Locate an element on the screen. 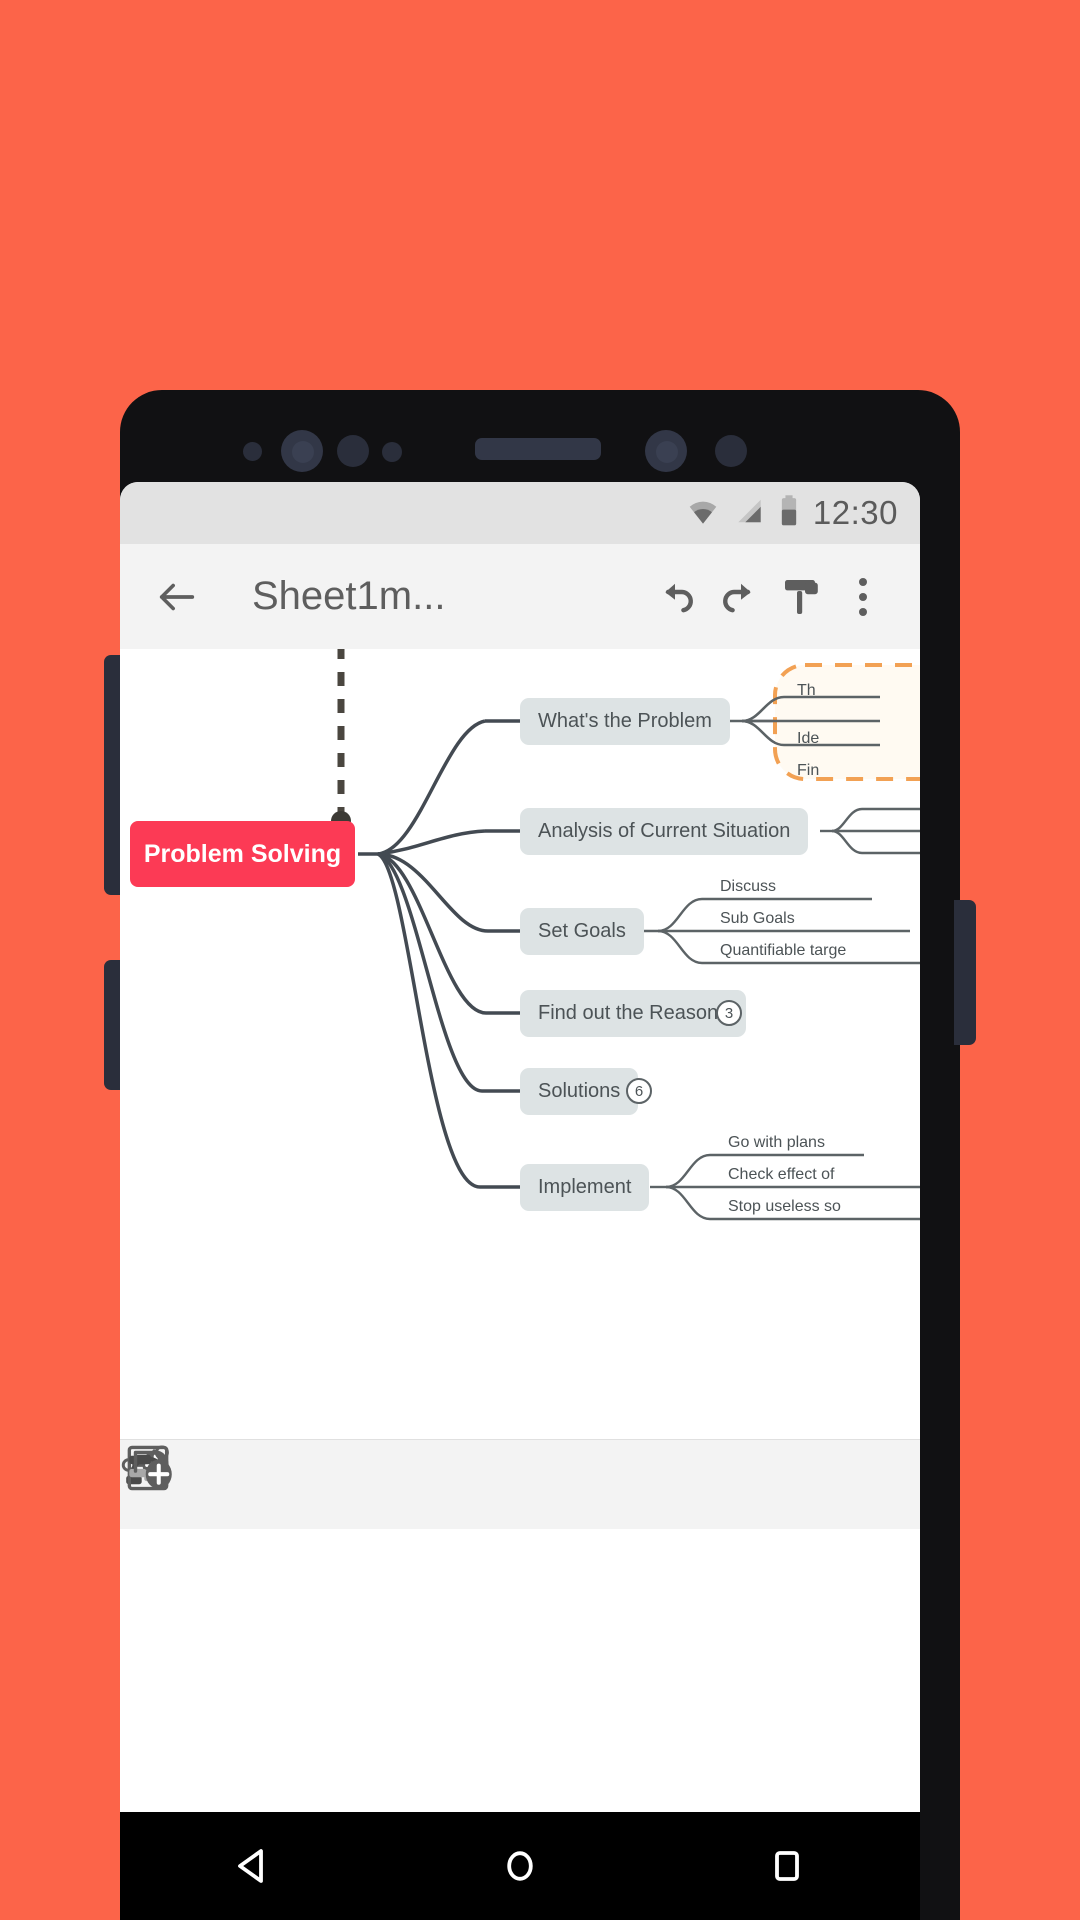 This screenshot has width=1080, height=1920. mindmap-leaf-implement-1: Go with plans is located at coordinates (776, 1143).